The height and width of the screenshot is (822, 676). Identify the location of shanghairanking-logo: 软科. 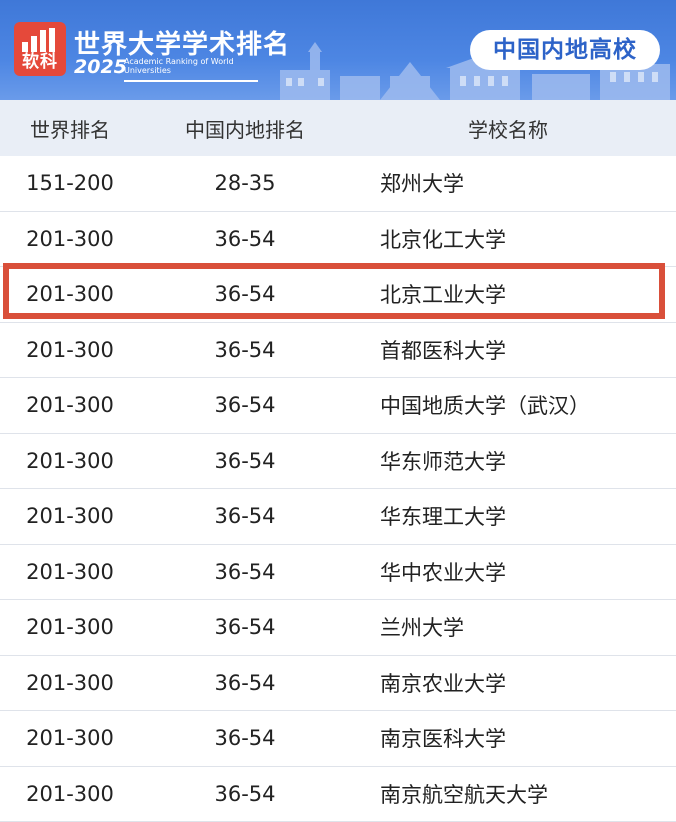
(40, 49).